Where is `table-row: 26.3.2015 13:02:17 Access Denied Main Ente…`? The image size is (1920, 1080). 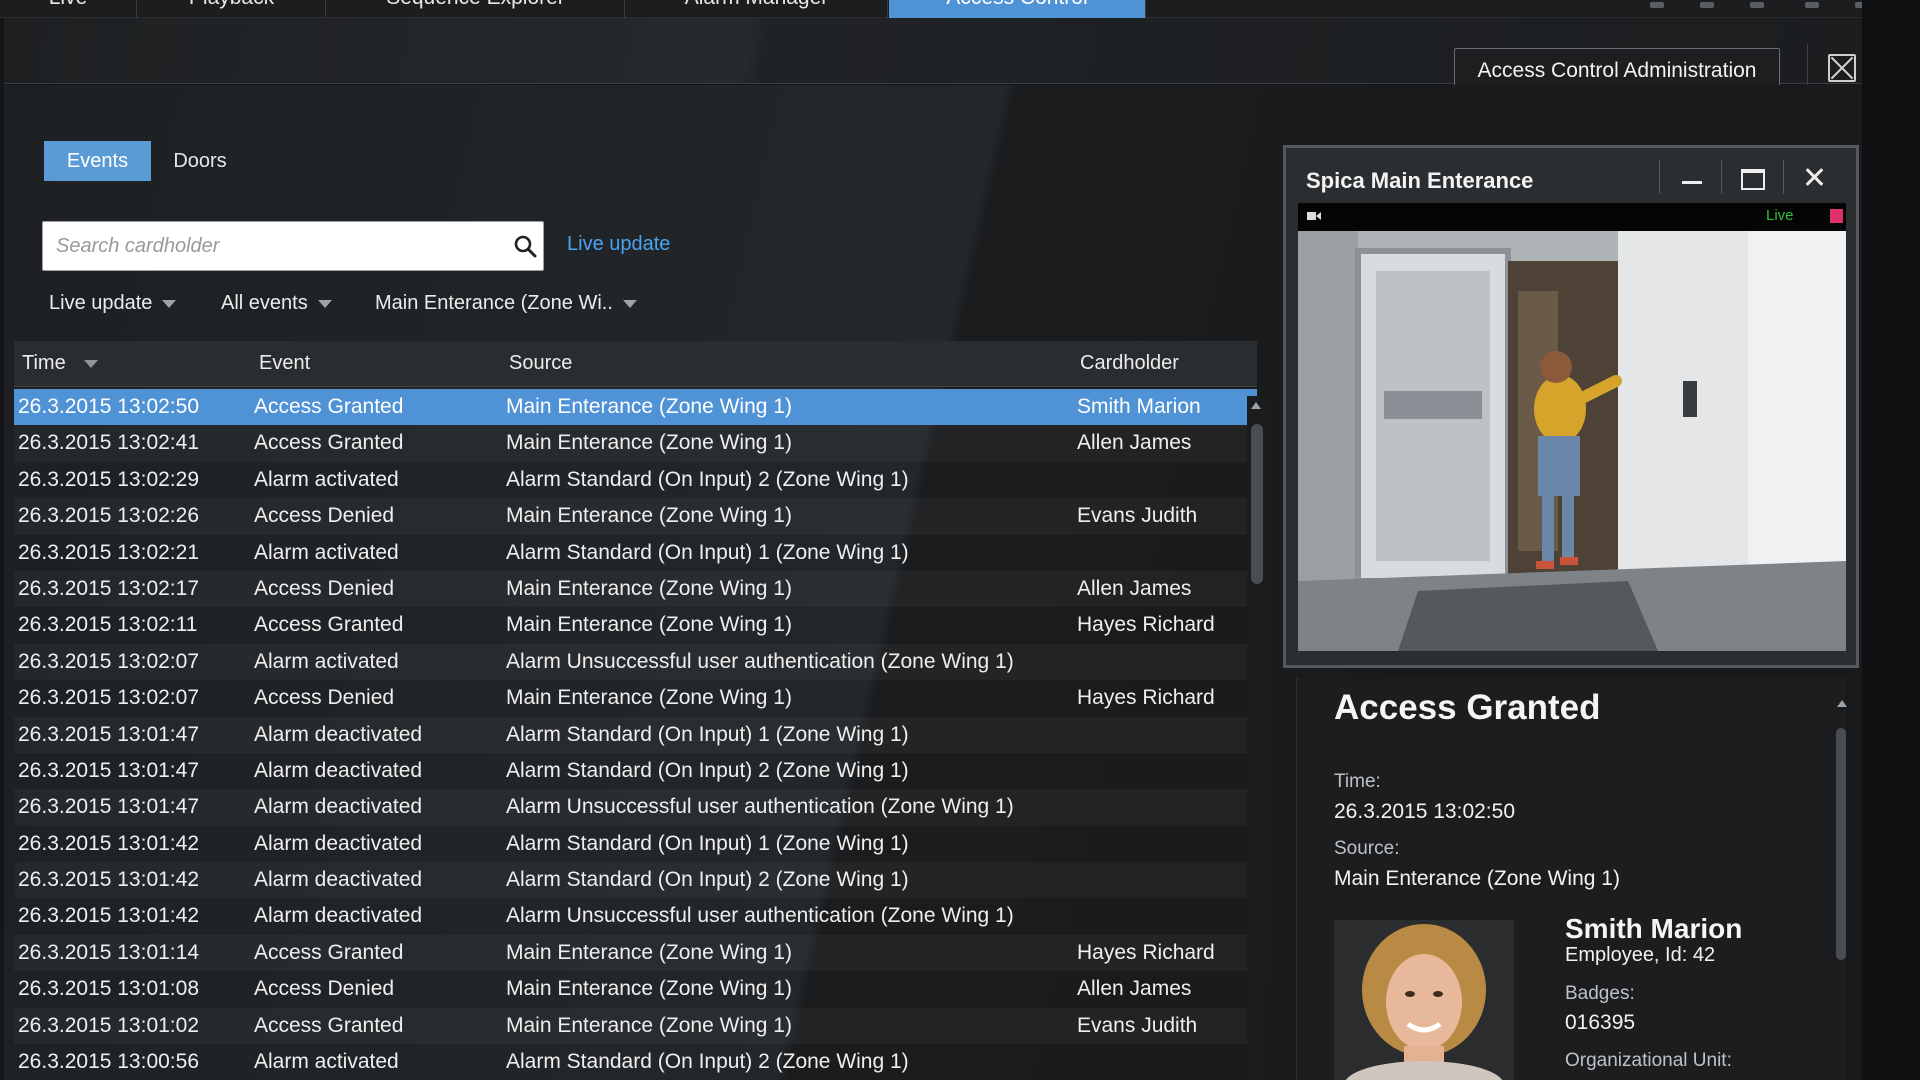 table-row: 26.3.2015 13:02:17 Access Denied Main Ente… is located at coordinates (635, 589).